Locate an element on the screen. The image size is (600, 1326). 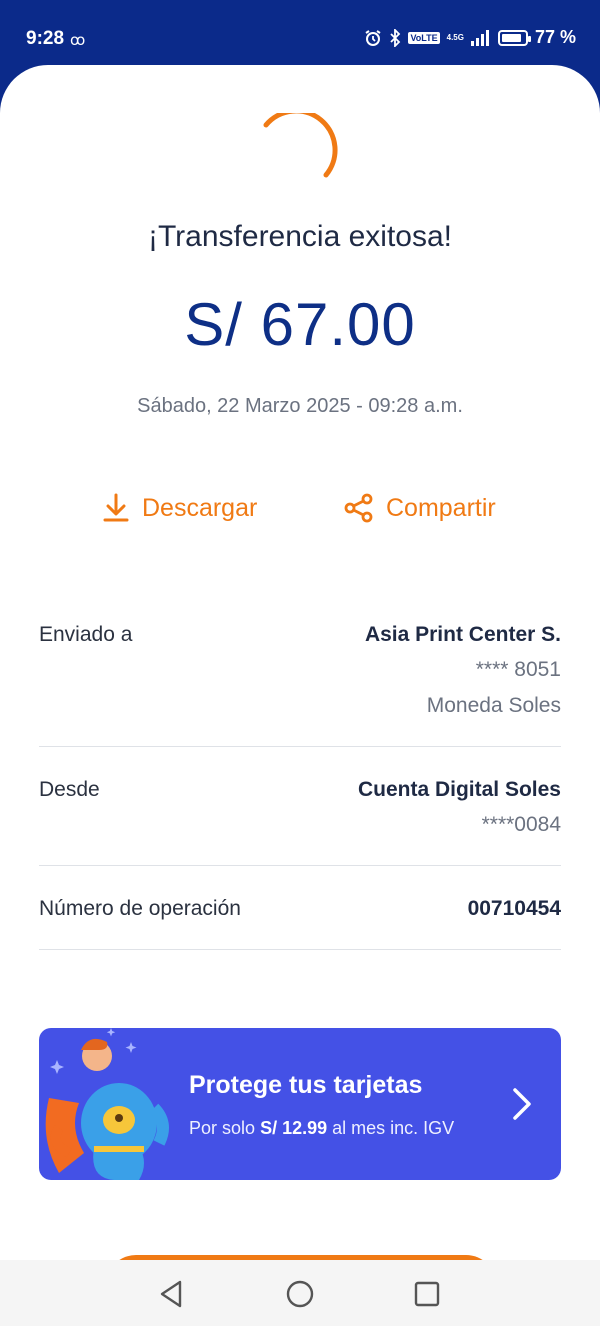
success-title: ¡Transferencia exitosa! is located at coordinates (299, 236).